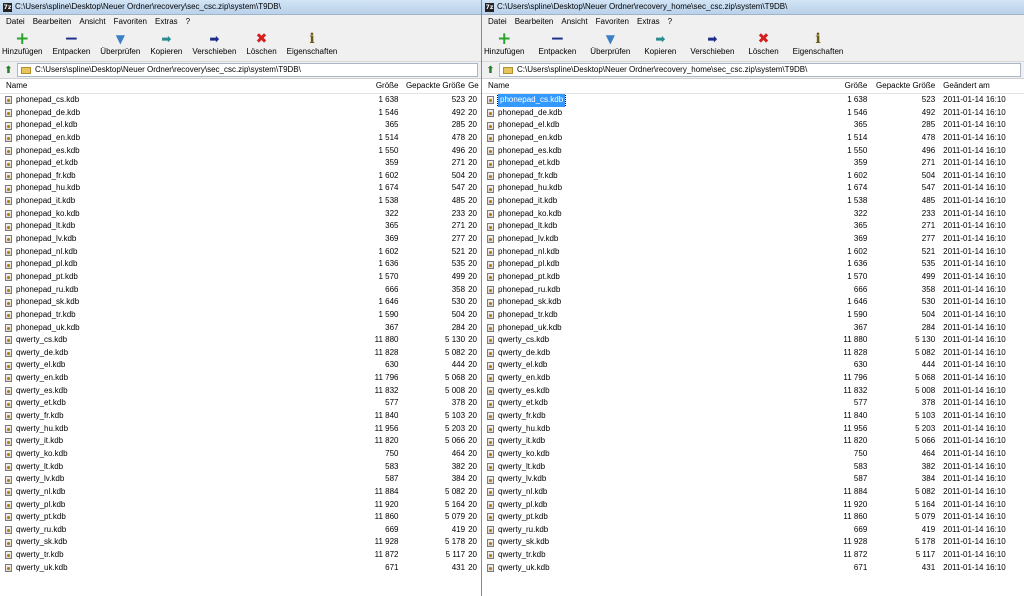 This screenshot has width=1024, height=596. What do you see at coordinates (154, 555) in the screenshot?
I see `file-name-cell: qwerty_tr.kdb` at bounding box center [154, 555].